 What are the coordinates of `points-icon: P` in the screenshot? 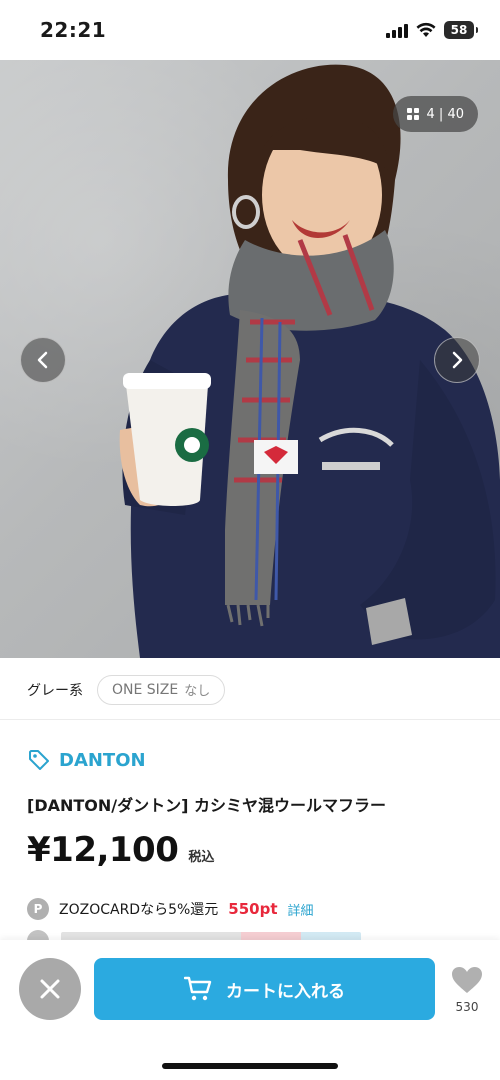 It's located at (38, 909).